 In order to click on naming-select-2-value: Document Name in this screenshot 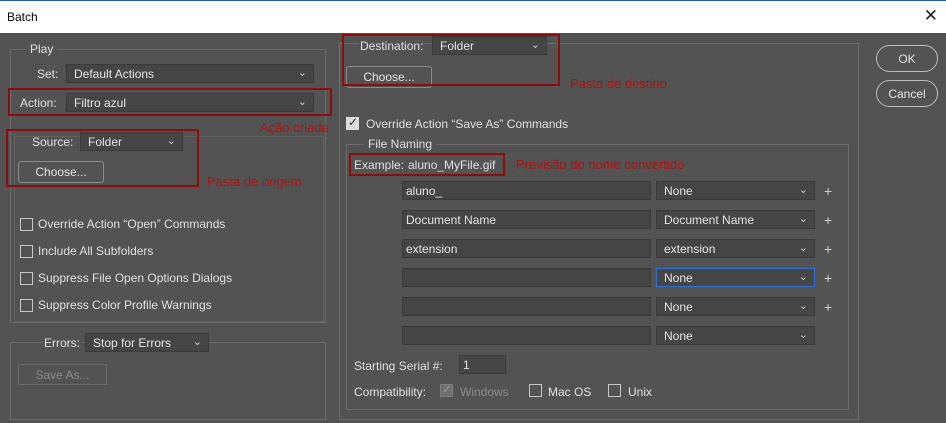, I will do `click(709, 220)`.